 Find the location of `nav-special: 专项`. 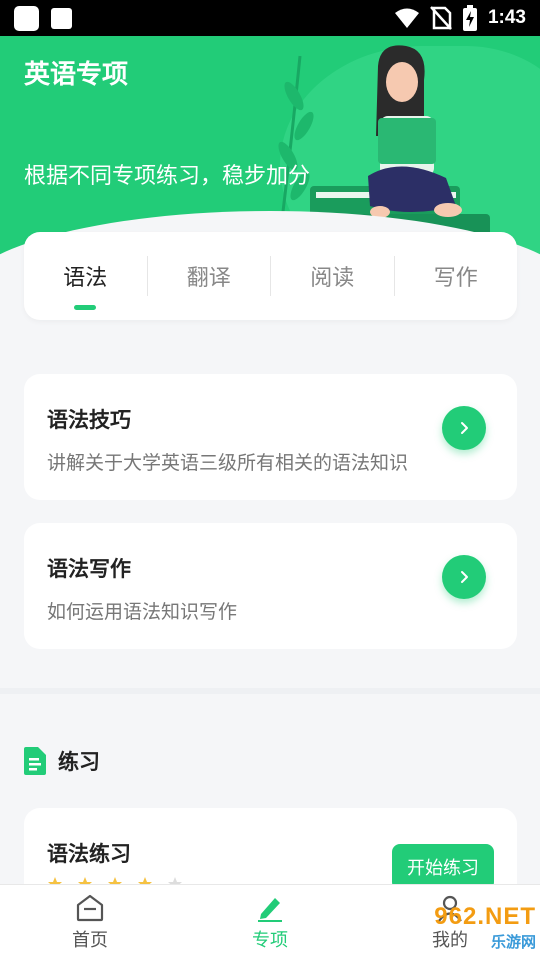

nav-special: 专项 is located at coordinates (270, 922).